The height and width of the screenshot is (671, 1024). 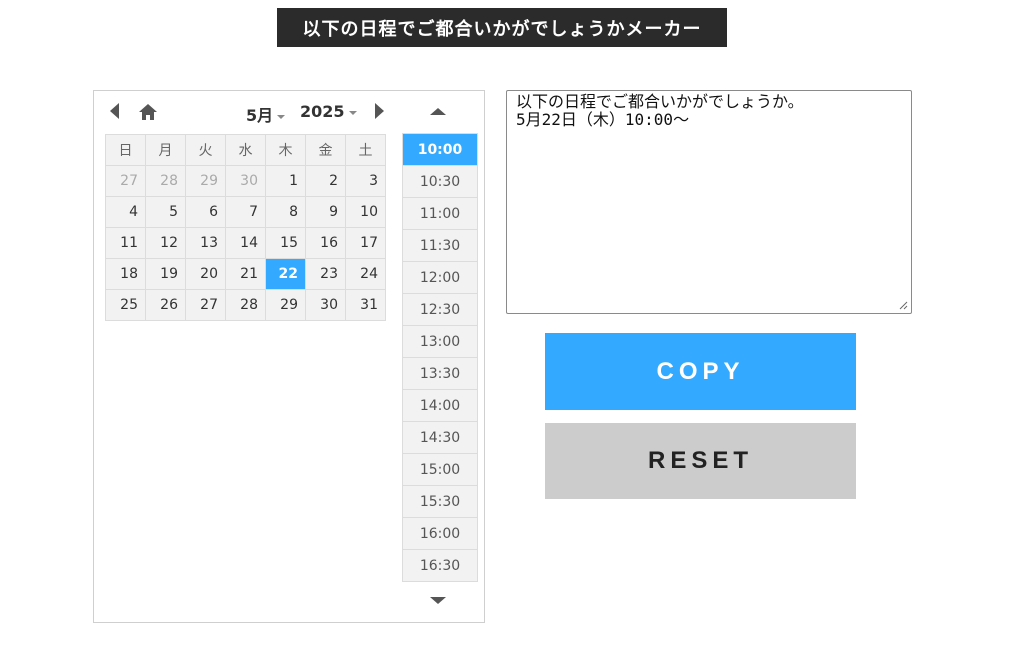 I want to click on calendar-day: 25, so click(x=125, y=305).